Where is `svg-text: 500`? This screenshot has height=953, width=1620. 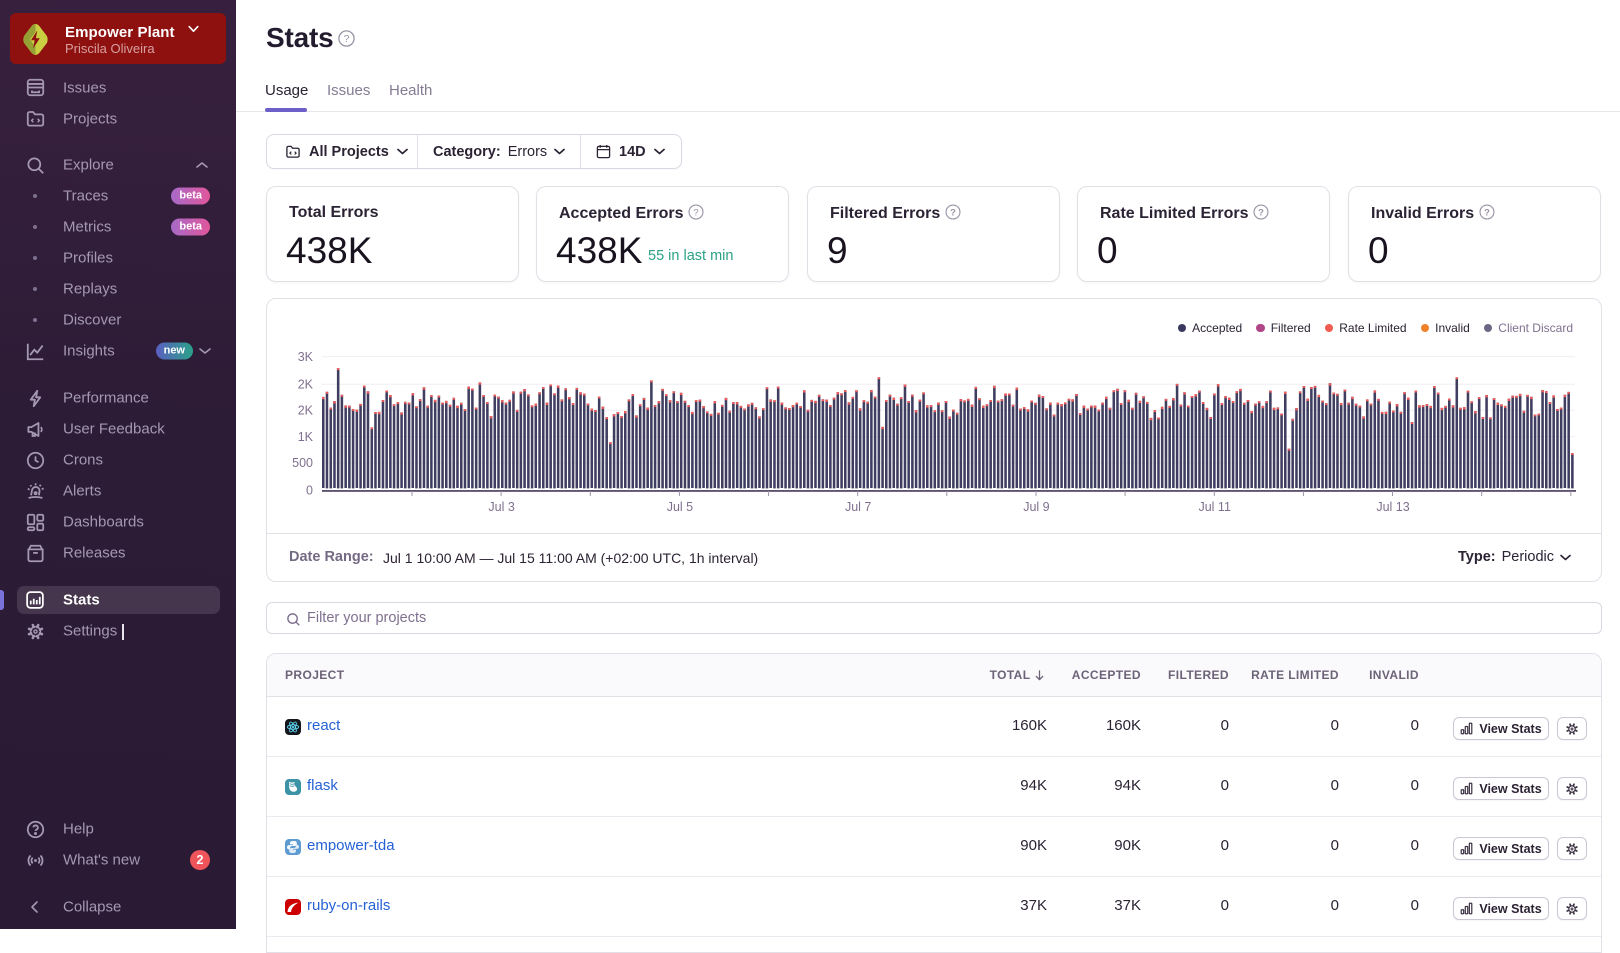
svg-text: 500 is located at coordinates (302, 463).